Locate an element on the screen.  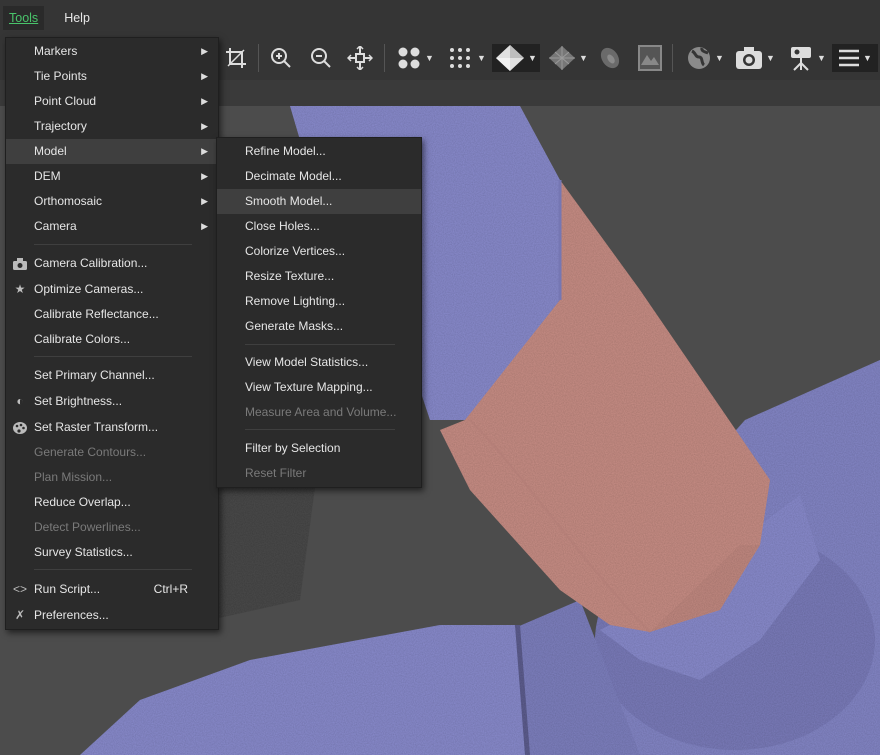
menu-item-dem: DEM ▶ is located at coordinates (112, 176).